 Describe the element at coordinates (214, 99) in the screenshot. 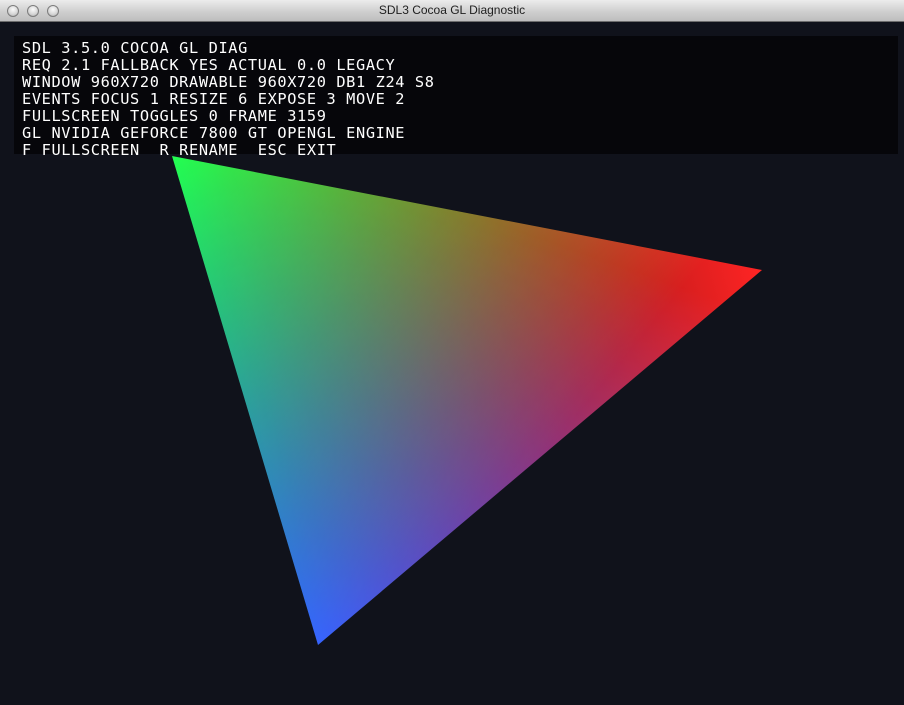

I see `hud-line-event-counts: EVENTS FOCUS 1 RESIZE 6 EXPOSE 3 MOVE 2` at that location.